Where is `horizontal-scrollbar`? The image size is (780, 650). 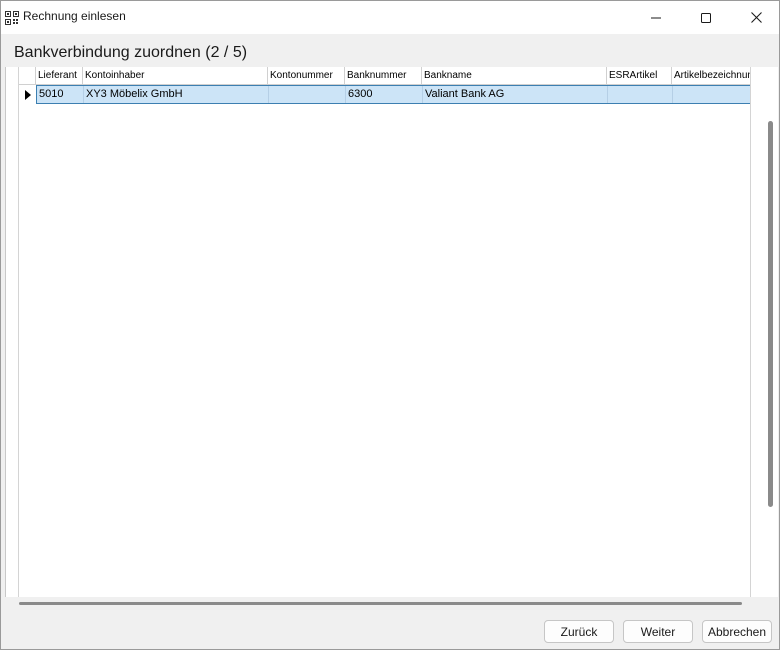
horizontal-scrollbar is located at coordinates (380, 603).